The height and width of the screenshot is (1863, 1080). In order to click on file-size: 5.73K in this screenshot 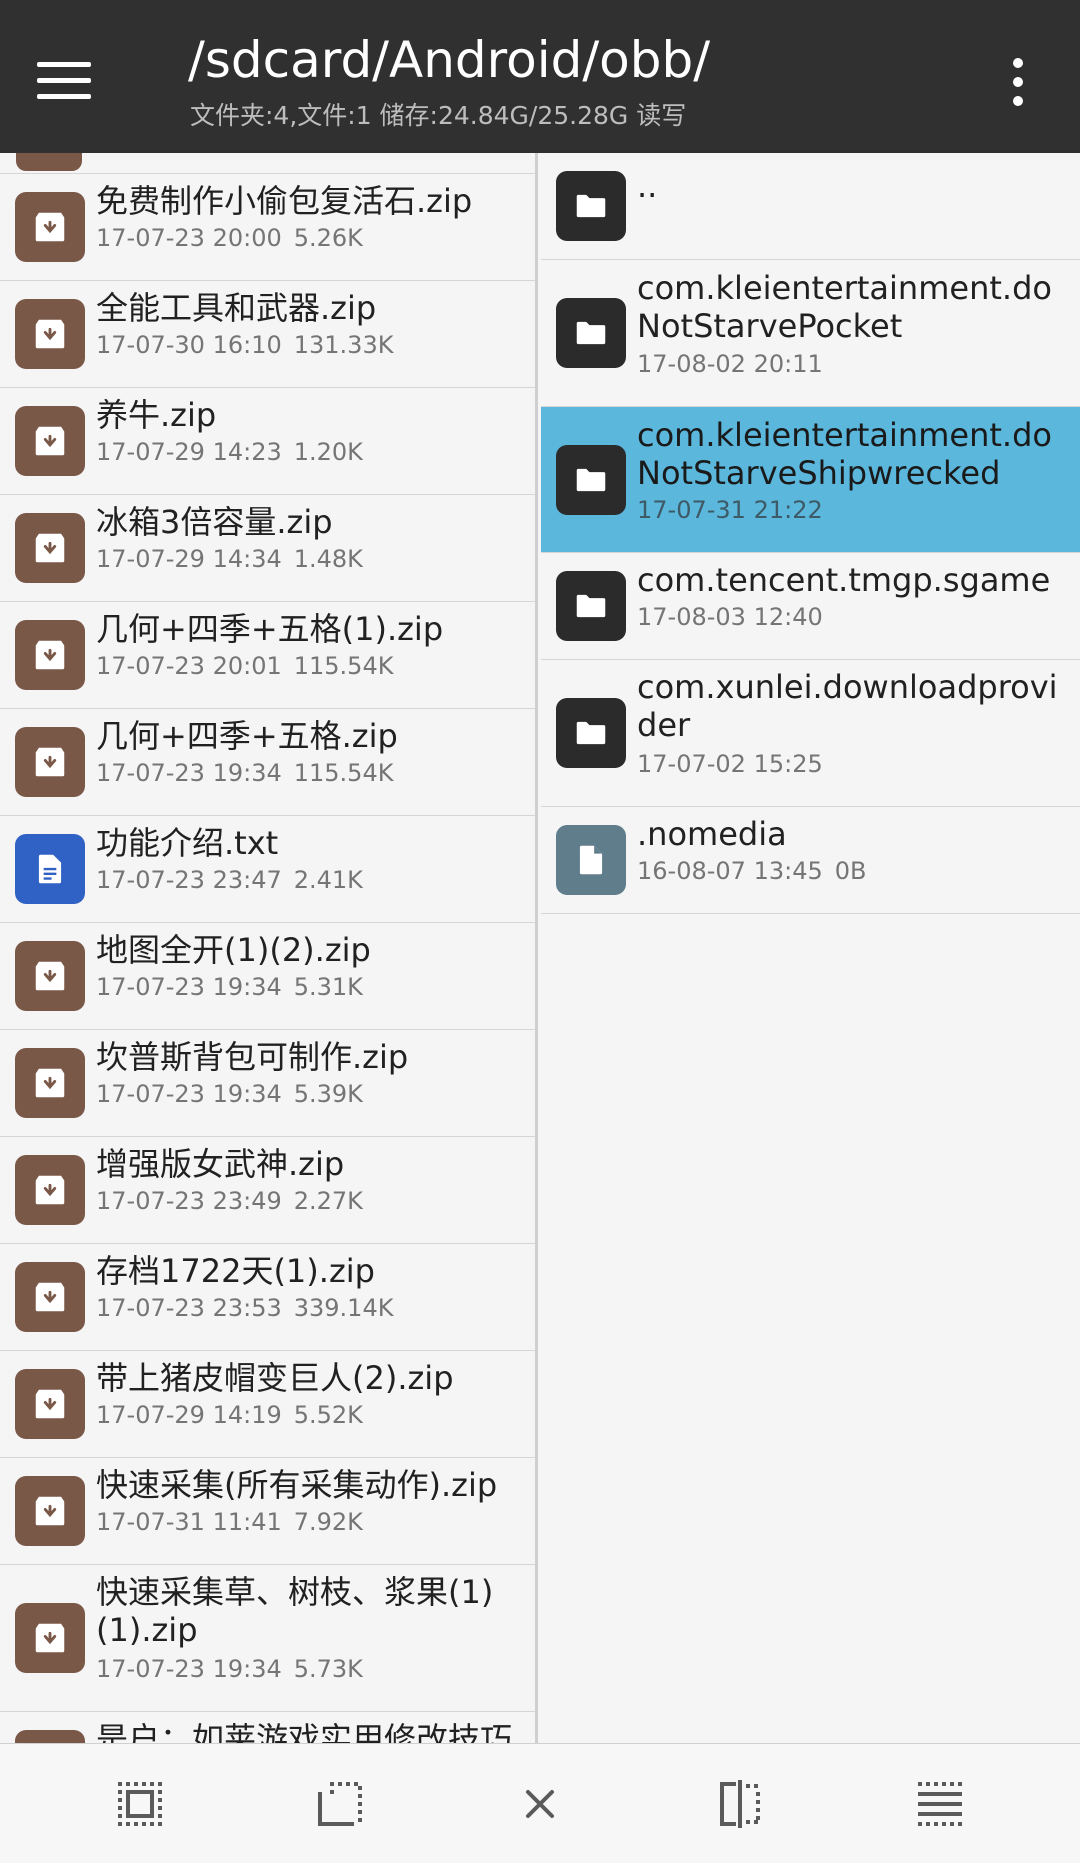, I will do `click(328, 1669)`.